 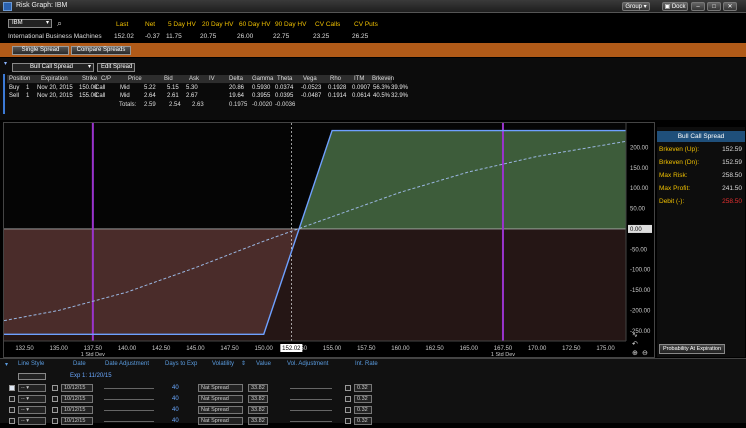 What do you see at coordinates (59, 23) in the screenshot?
I see `search-icon: ⌕` at bounding box center [59, 23].